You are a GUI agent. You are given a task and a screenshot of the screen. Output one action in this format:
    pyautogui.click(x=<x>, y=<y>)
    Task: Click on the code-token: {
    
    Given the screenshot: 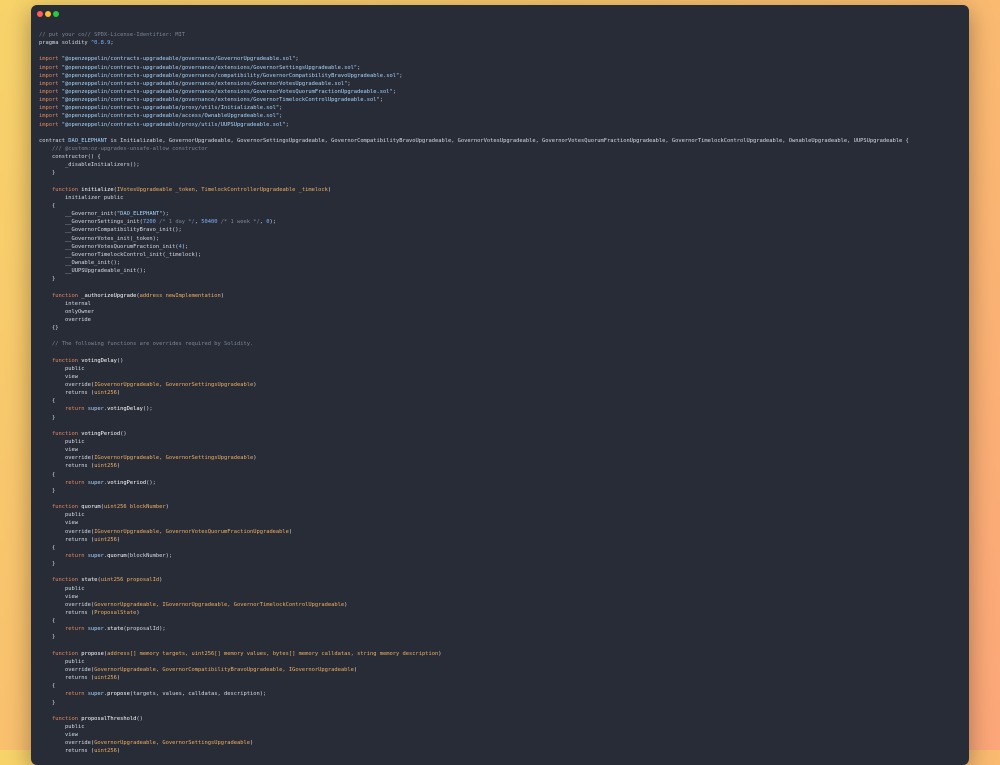 What is the action you would take?
    pyautogui.click(x=47, y=205)
    